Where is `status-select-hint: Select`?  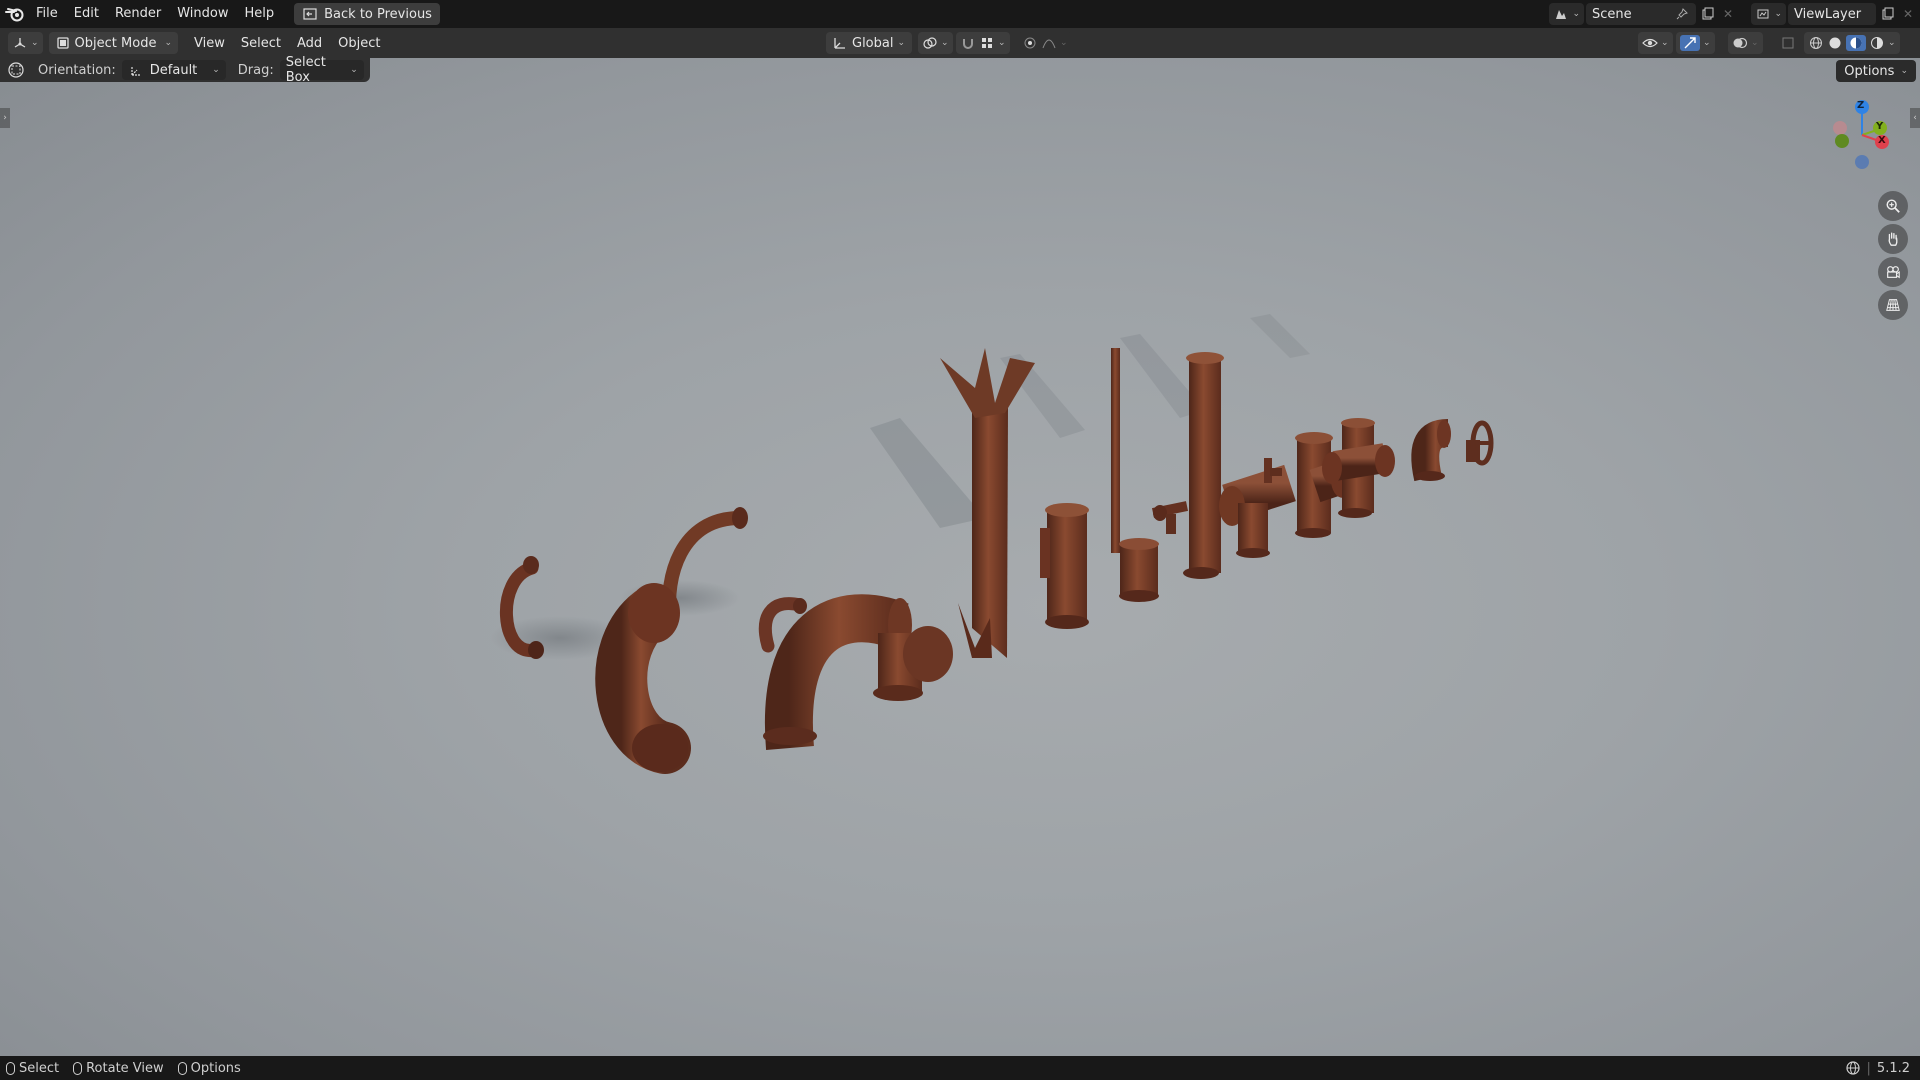 status-select-hint: Select is located at coordinates (32, 1068).